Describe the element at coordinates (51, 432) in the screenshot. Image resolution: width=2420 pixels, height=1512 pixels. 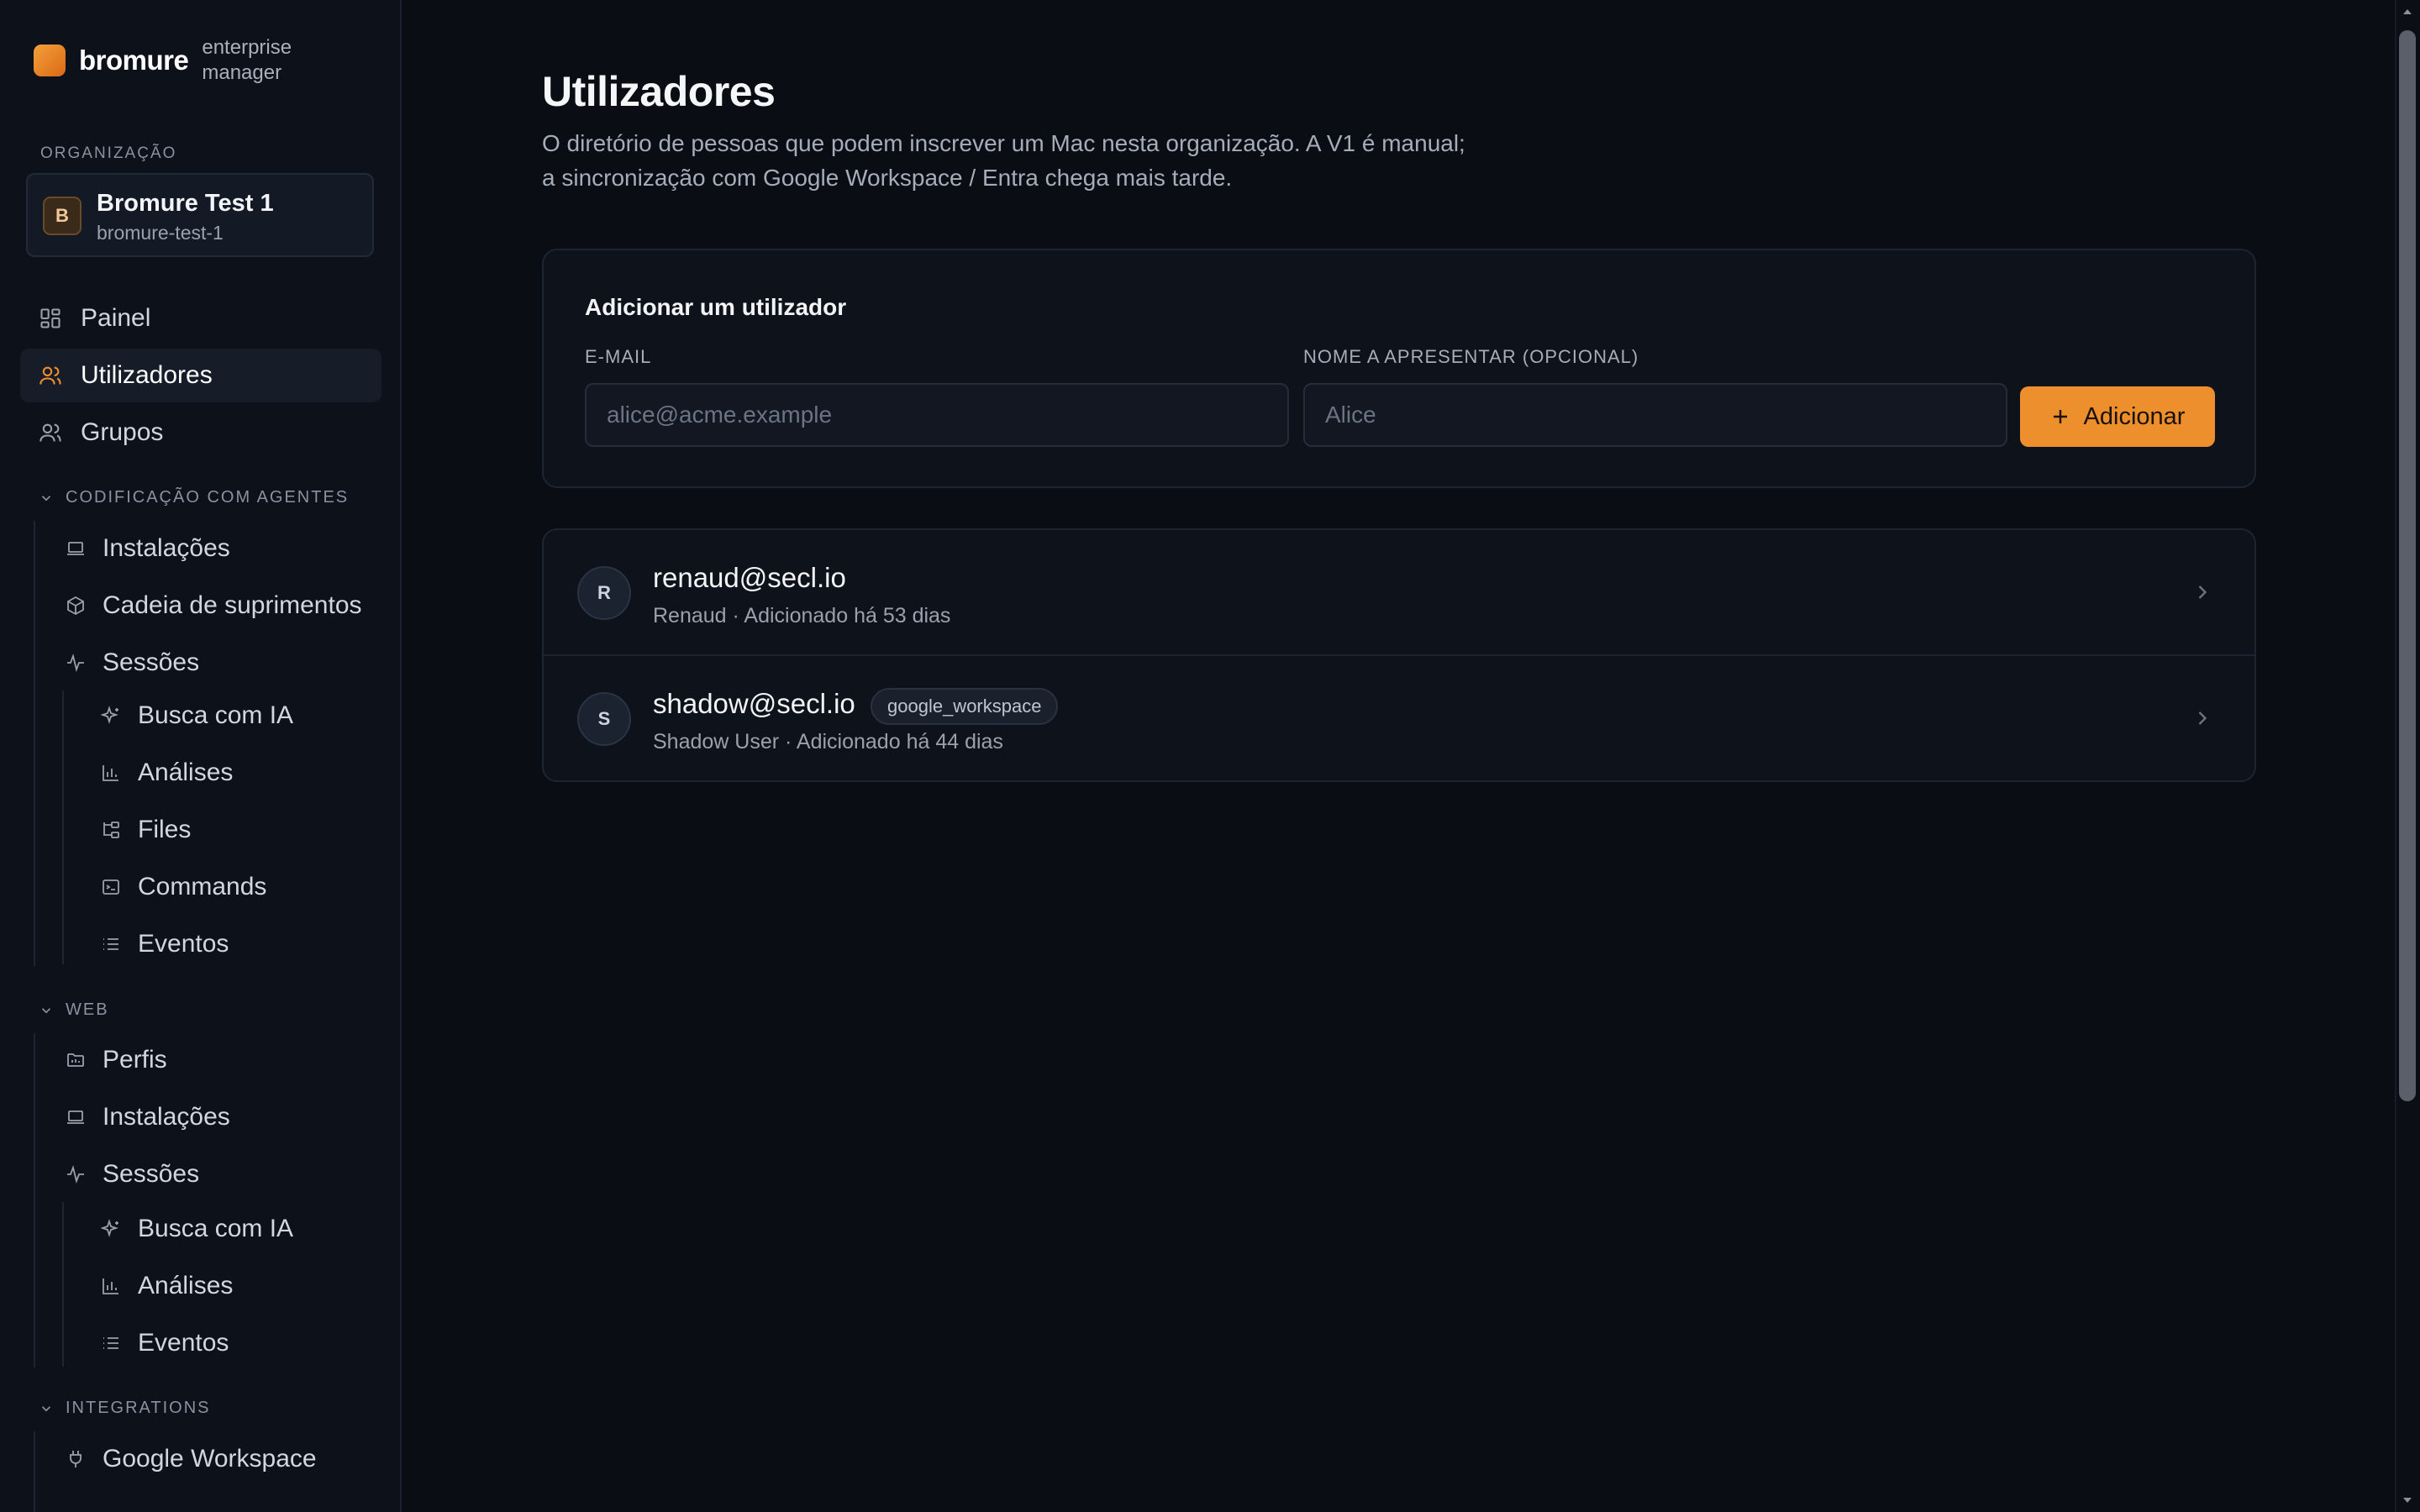
I see `group-icon` at that location.